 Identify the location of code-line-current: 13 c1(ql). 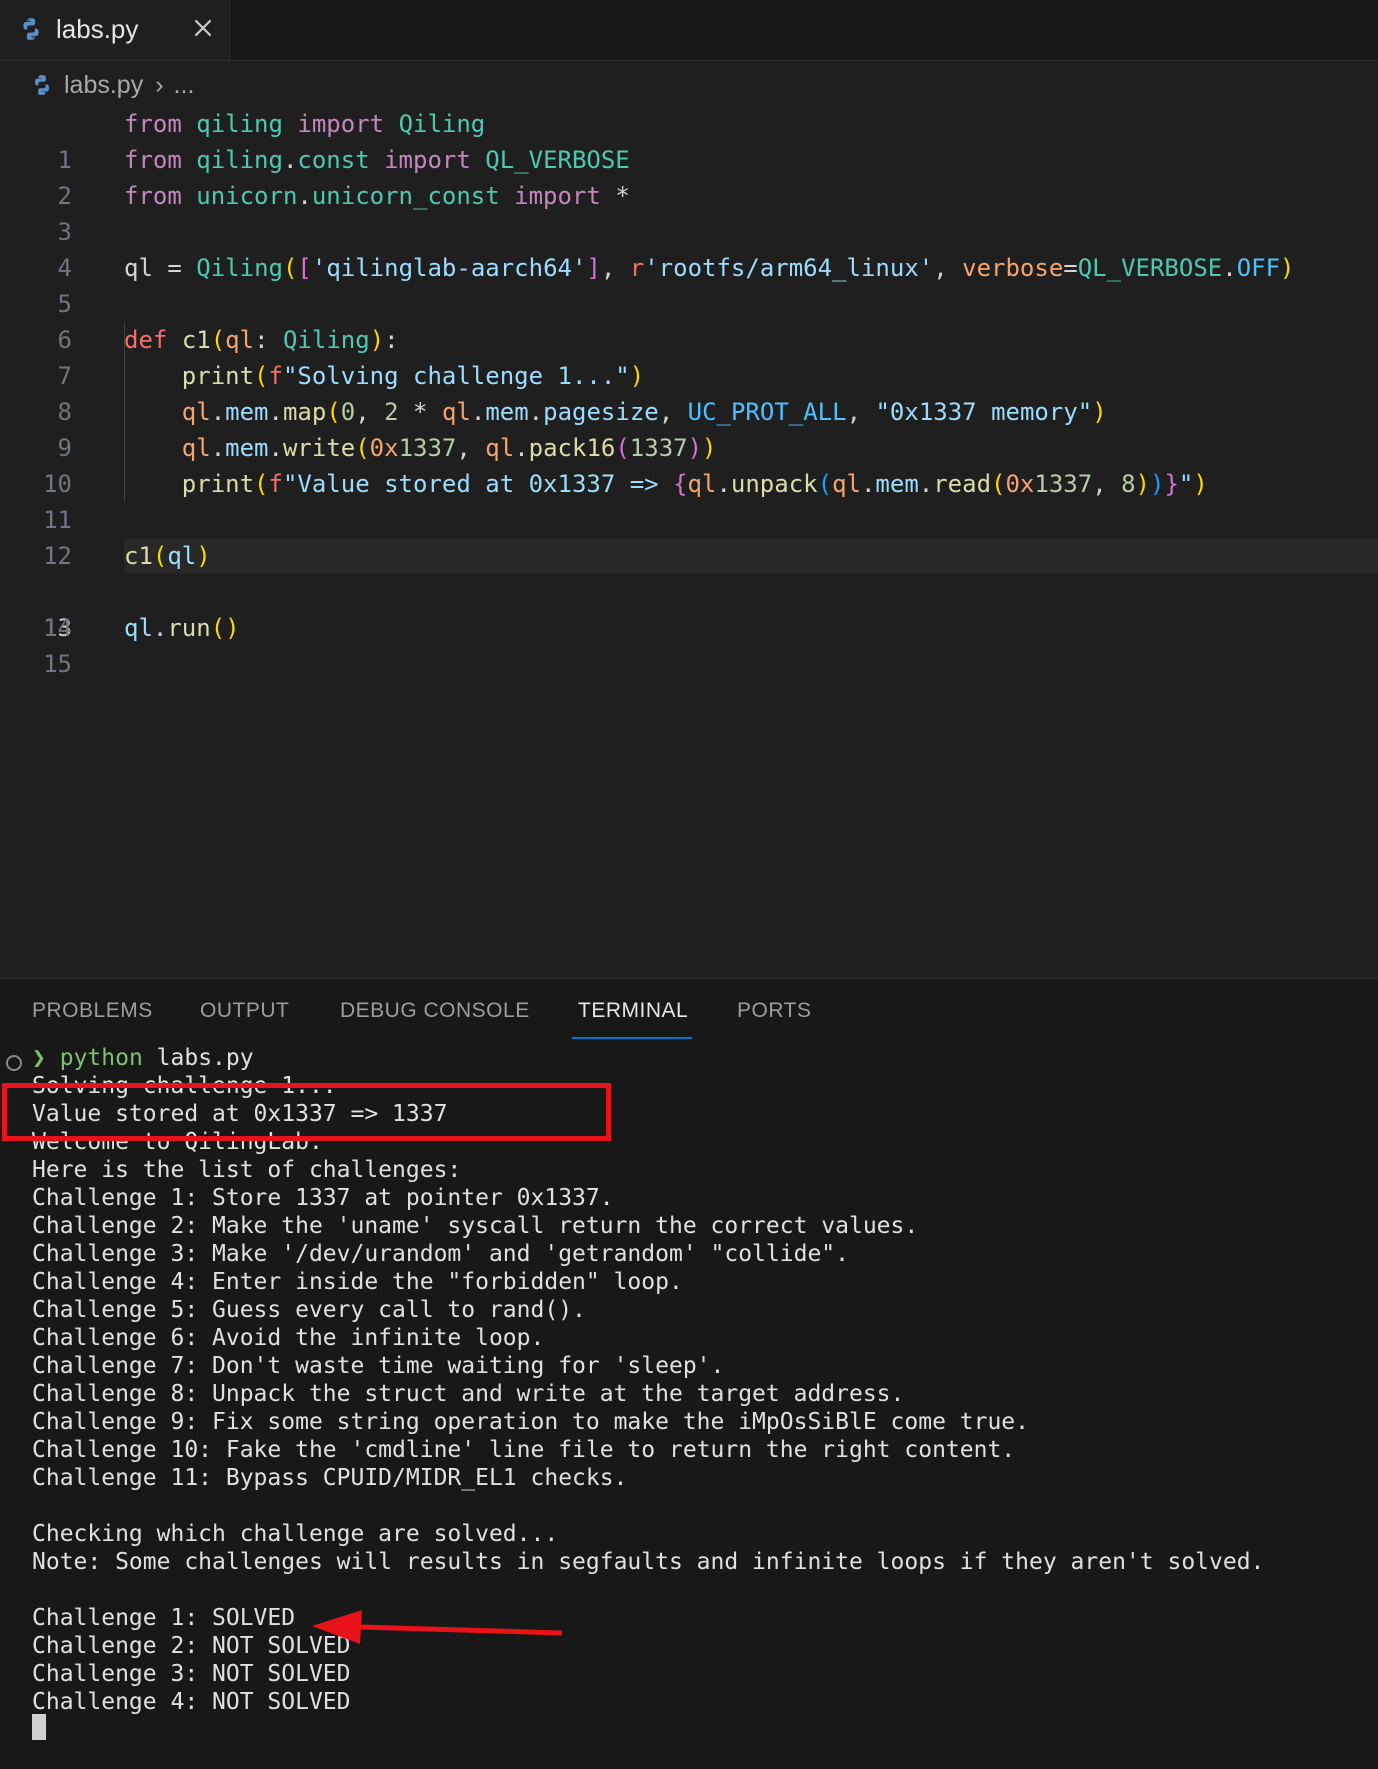
(689, 590).